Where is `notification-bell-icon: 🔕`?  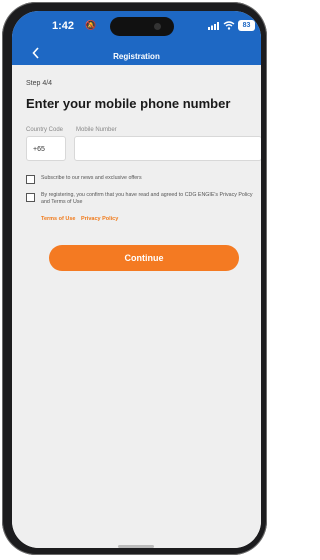
notification-bell-icon: 🔕 is located at coordinates (91, 25).